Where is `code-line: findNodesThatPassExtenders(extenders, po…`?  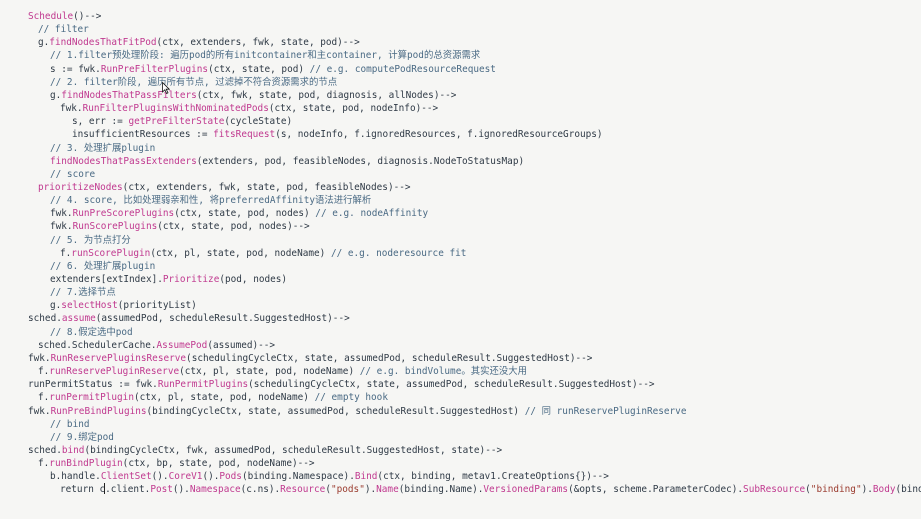 code-line: findNodesThatPassExtenders(extenders, po… is located at coordinates (460, 161).